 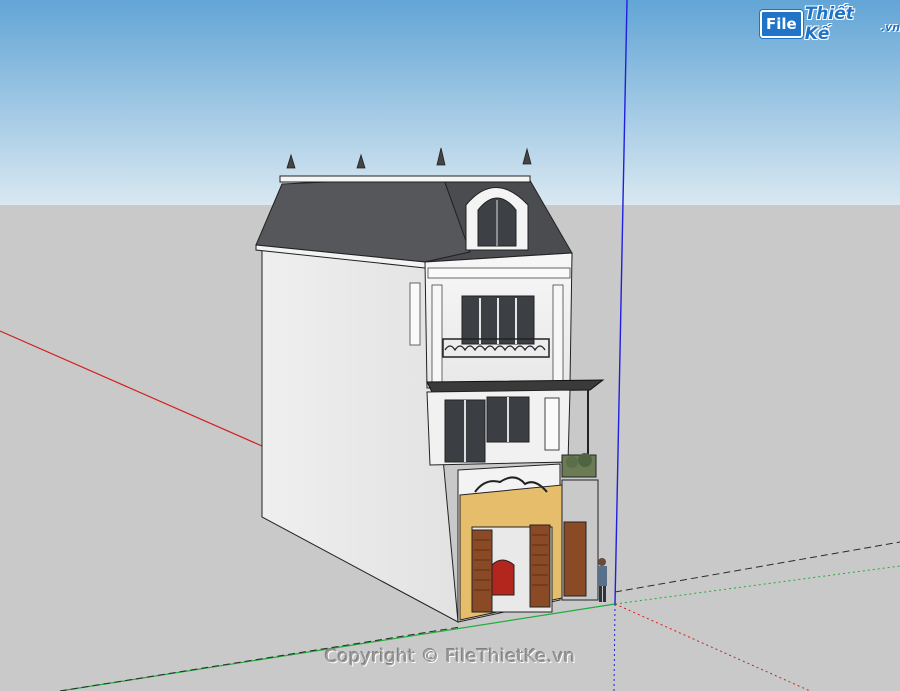 I want to click on copyright-watermark: Copyright © FileThietKe.vn, so click(x=450, y=656).